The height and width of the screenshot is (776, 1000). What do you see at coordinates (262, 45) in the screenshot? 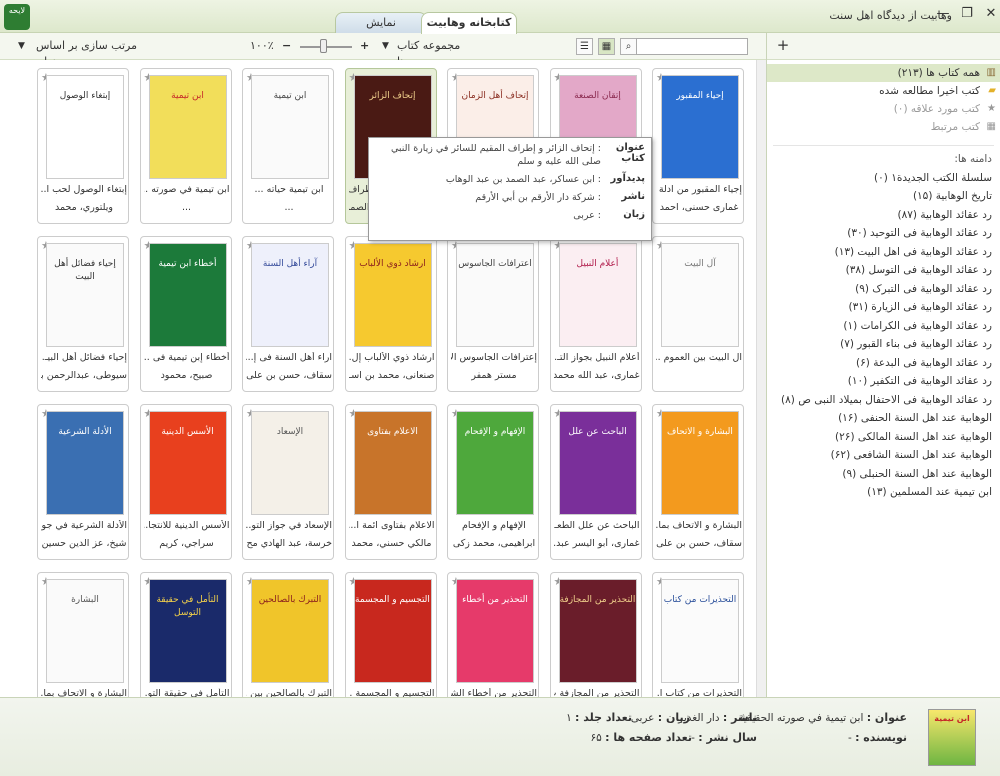
I see `zoom-value: ۱۰۰٪` at bounding box center [262, 45].